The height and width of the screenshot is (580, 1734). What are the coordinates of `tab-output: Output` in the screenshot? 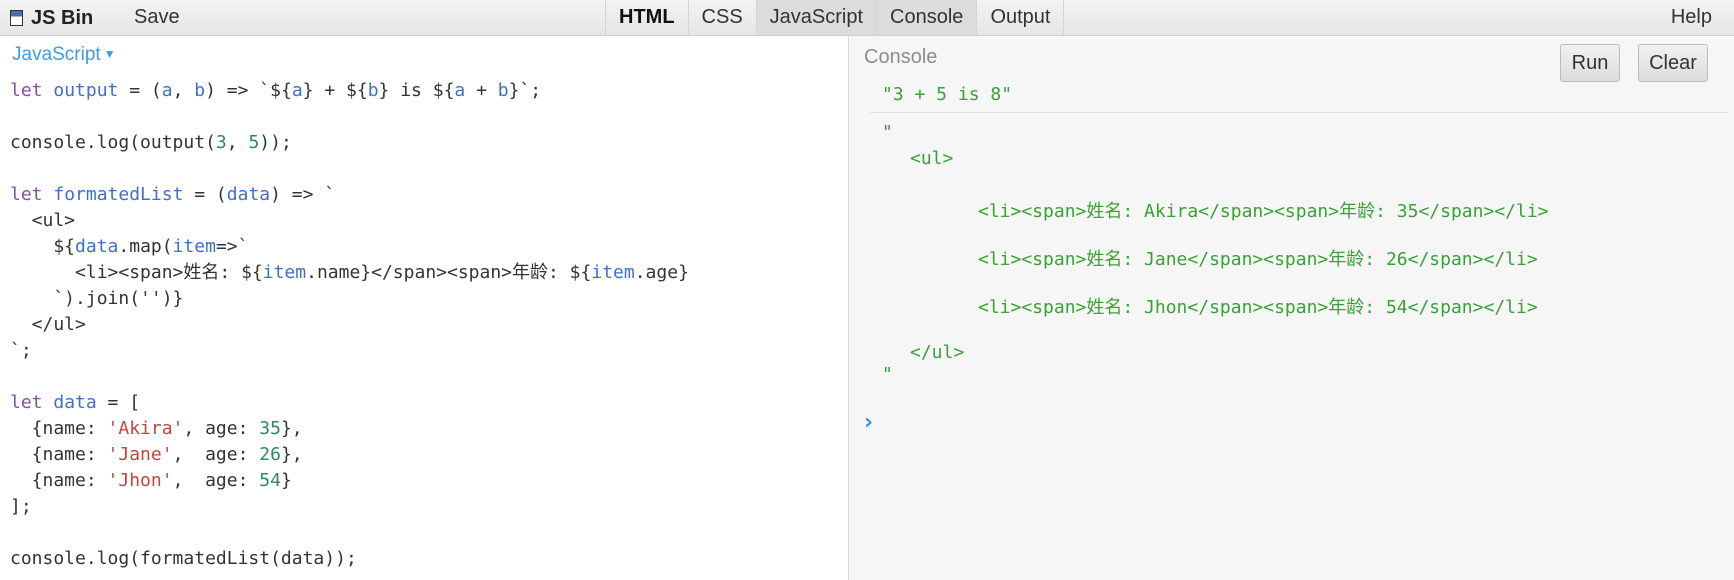 It's located at (1020, 17).